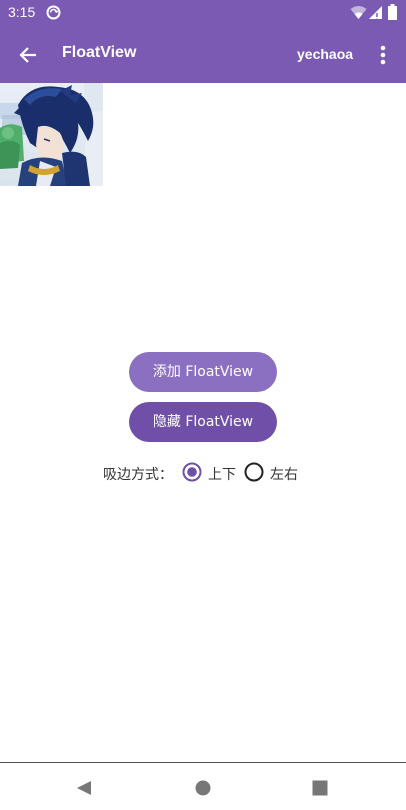  What do you see at coordinates (375, 12) in the screenshot?
I see `signal-icon` at bounding box center [375, 12].